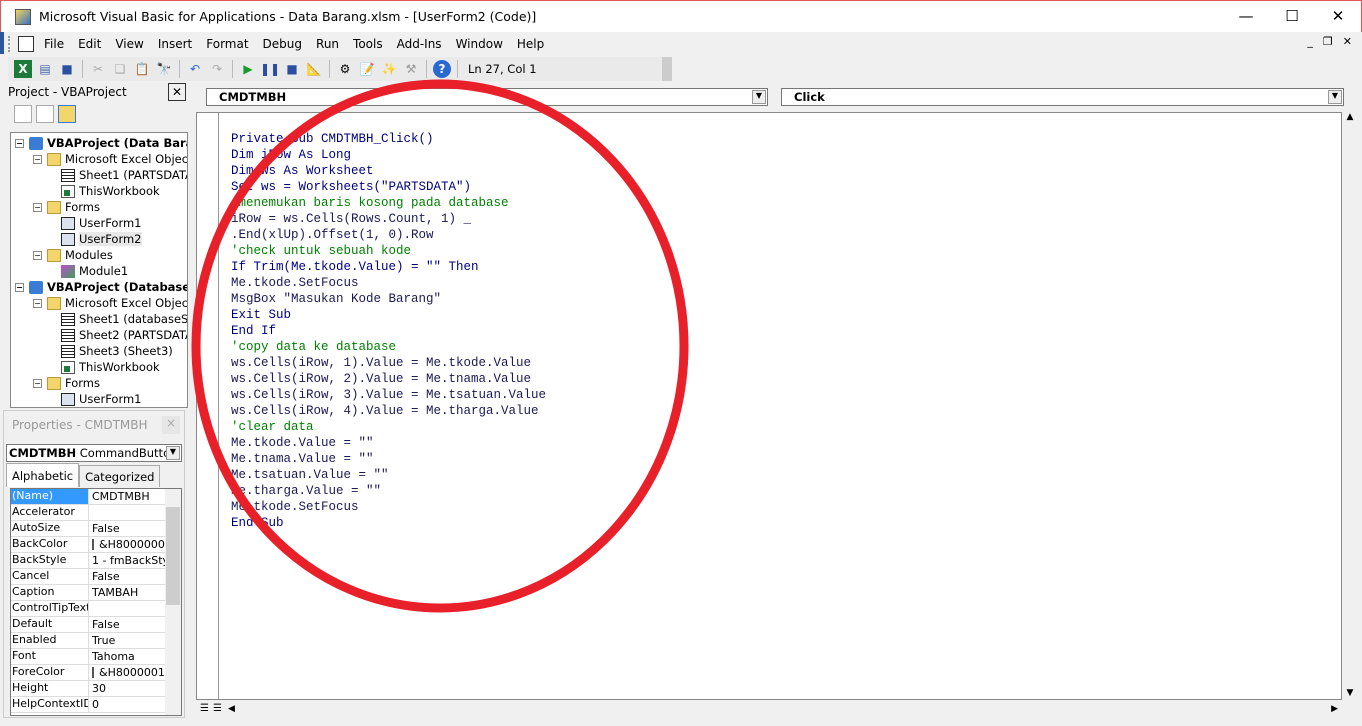 This screenshot has width=1362, height=726. What do you see at coordinates (388, 347) in the screenshot?
I see `code-line: 'copy data ke database` at bounding box center [388, 347].